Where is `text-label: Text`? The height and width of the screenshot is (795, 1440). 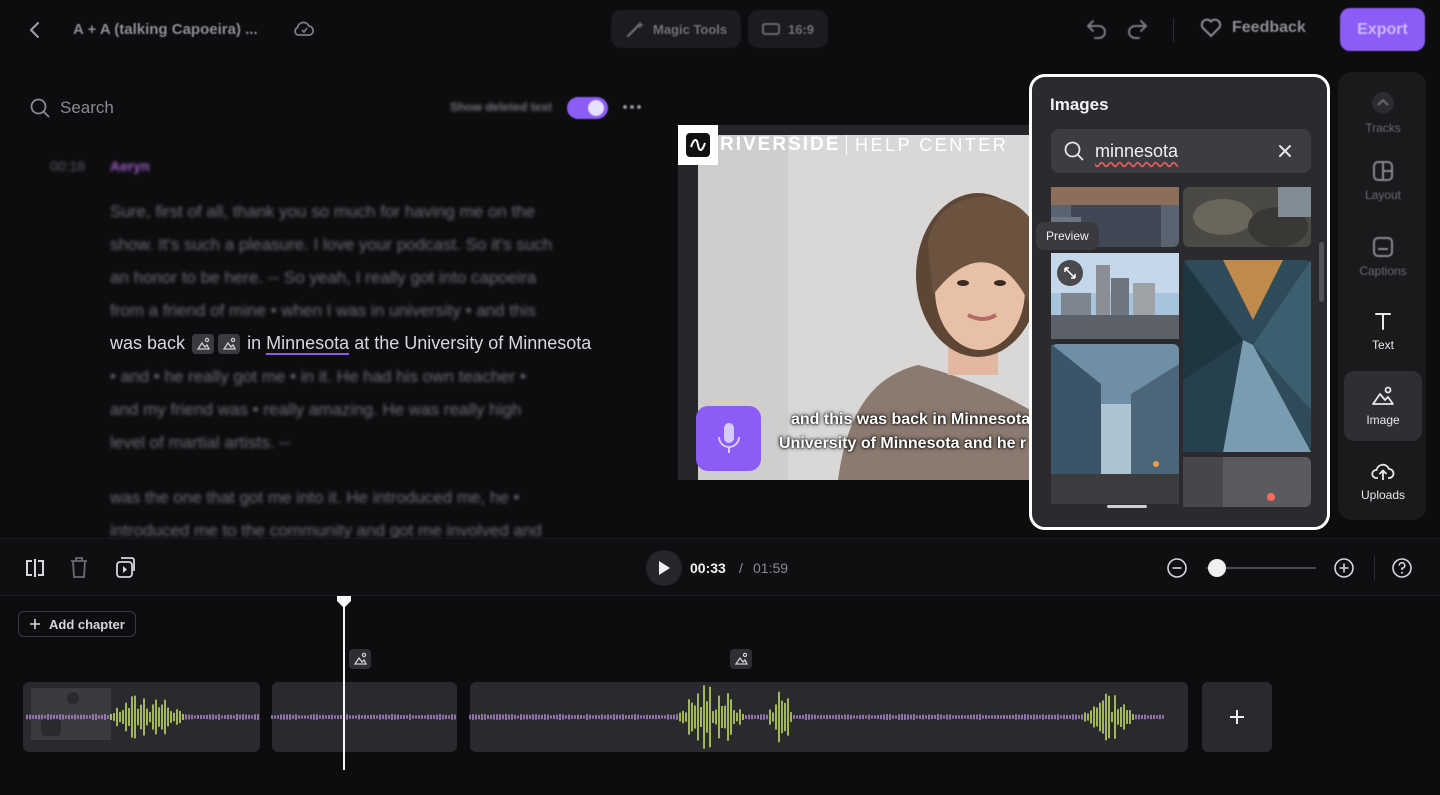
text-label: Text is located at coordinates (1382, 345).